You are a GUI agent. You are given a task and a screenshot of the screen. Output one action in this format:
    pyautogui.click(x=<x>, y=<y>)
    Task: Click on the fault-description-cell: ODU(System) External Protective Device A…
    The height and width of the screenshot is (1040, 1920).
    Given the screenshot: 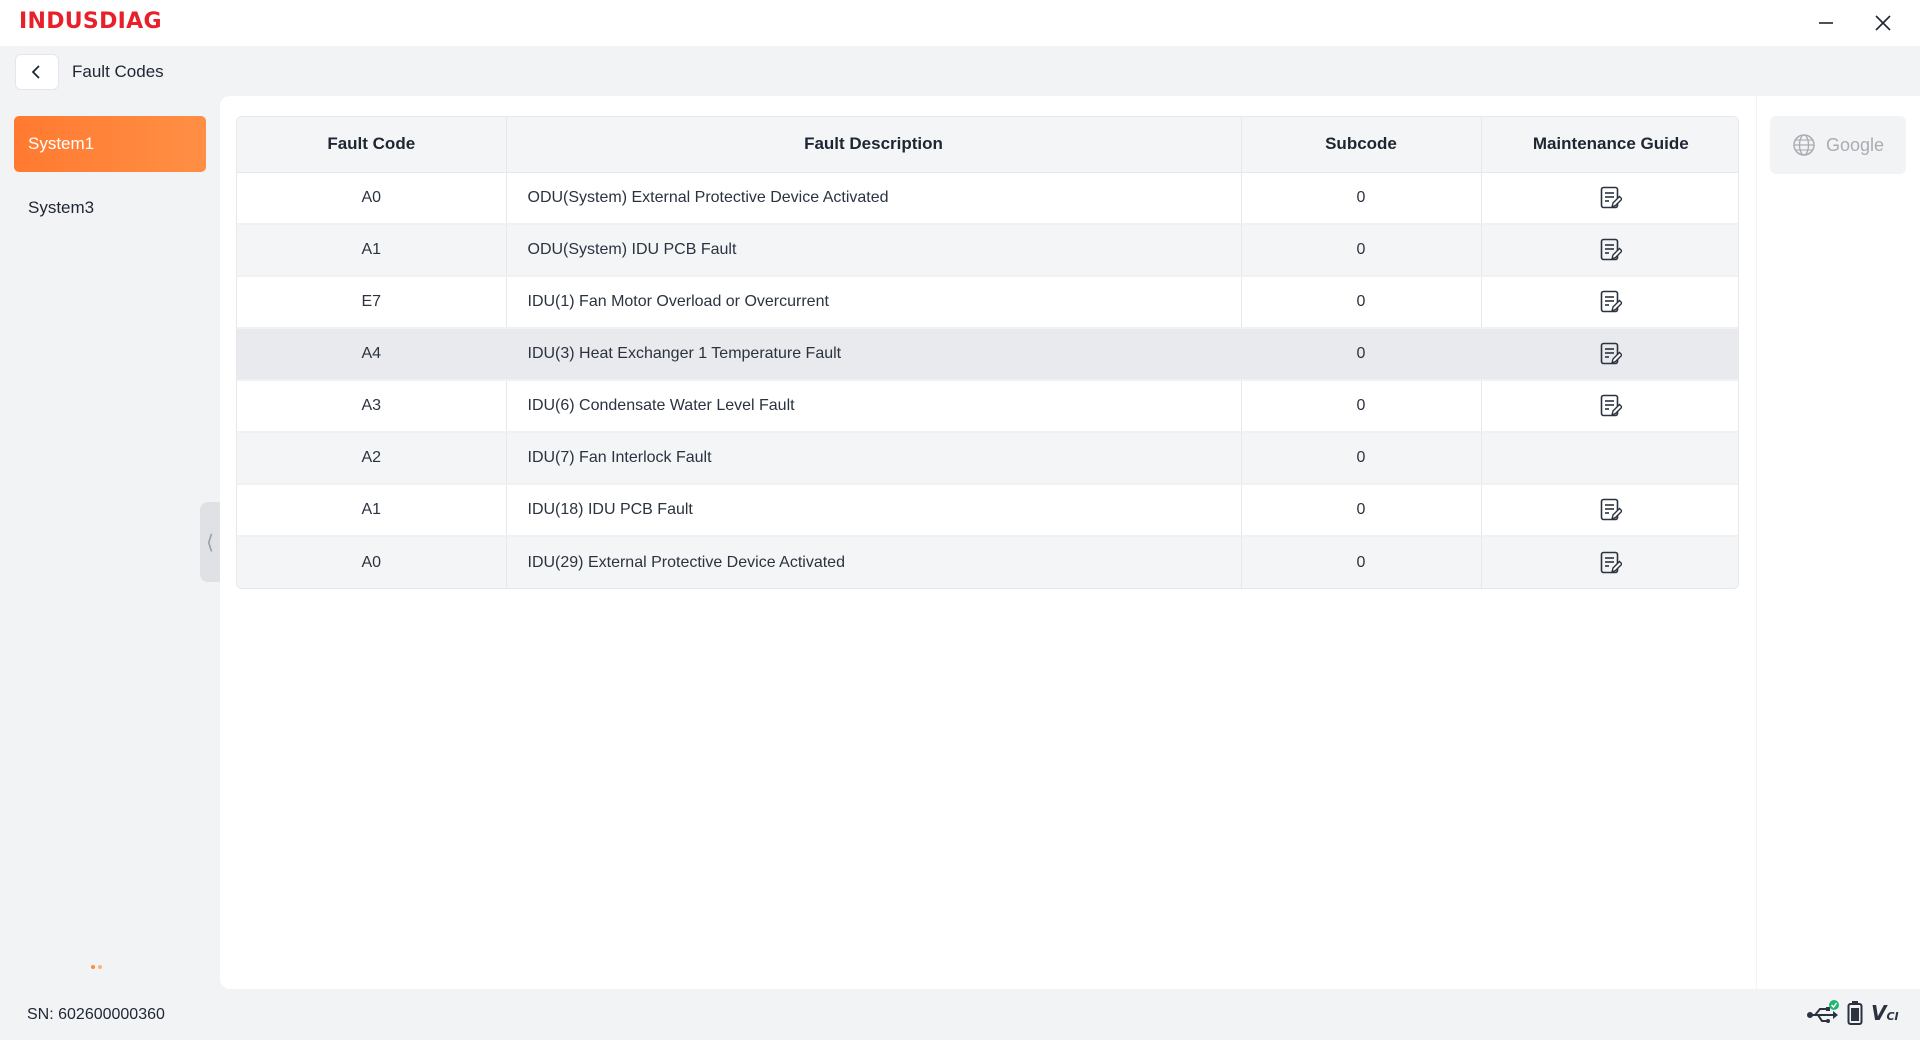 What is the action you would take?
    pyautogui.click(x=874, y=198)
    